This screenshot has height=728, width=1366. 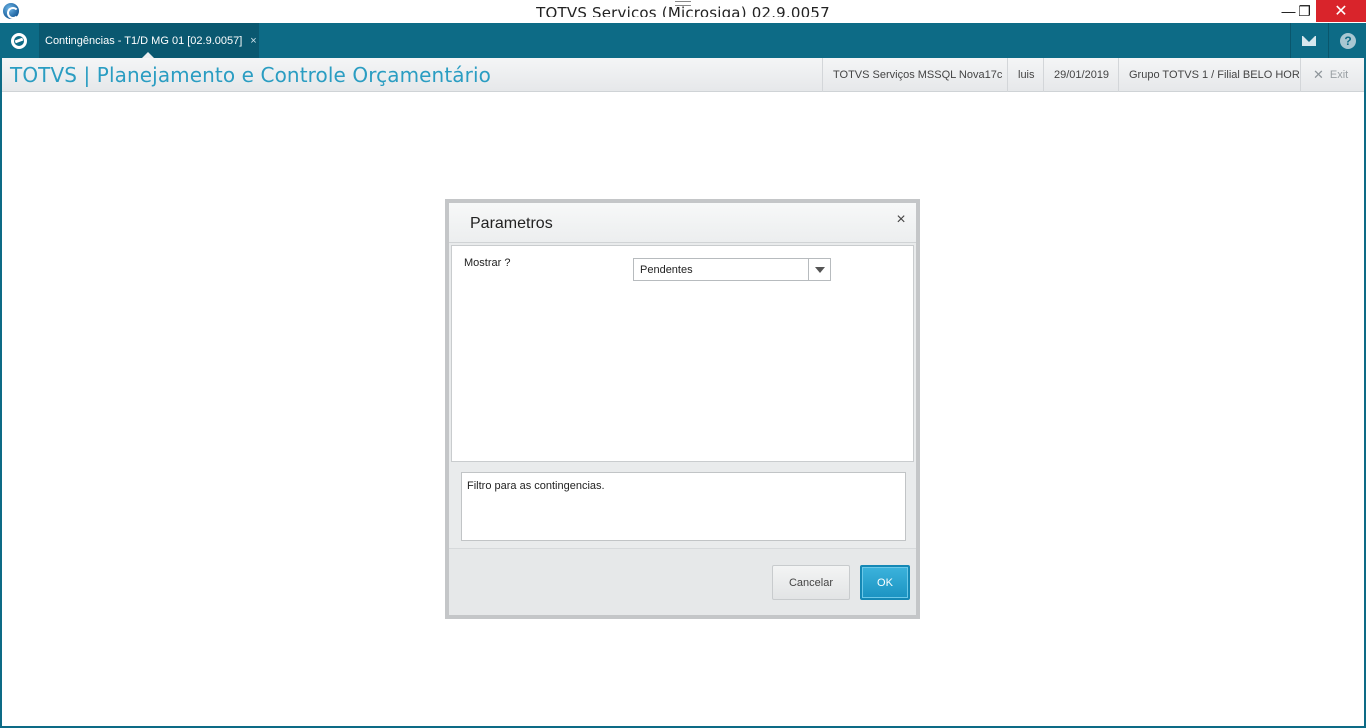 What do you see at coordinates (819, 269) in the screenshot?
I see `chevron-down-icon` at bounding box center [819, 269].